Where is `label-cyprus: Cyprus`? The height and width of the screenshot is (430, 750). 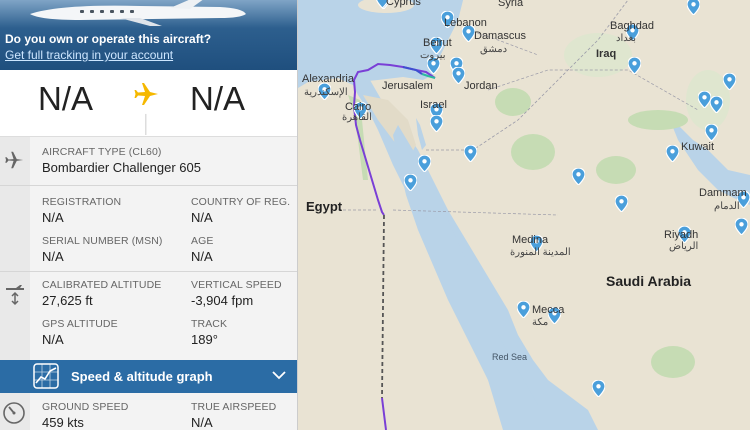 label-cyprus: Cyprus is located at coordinates (403, 4).